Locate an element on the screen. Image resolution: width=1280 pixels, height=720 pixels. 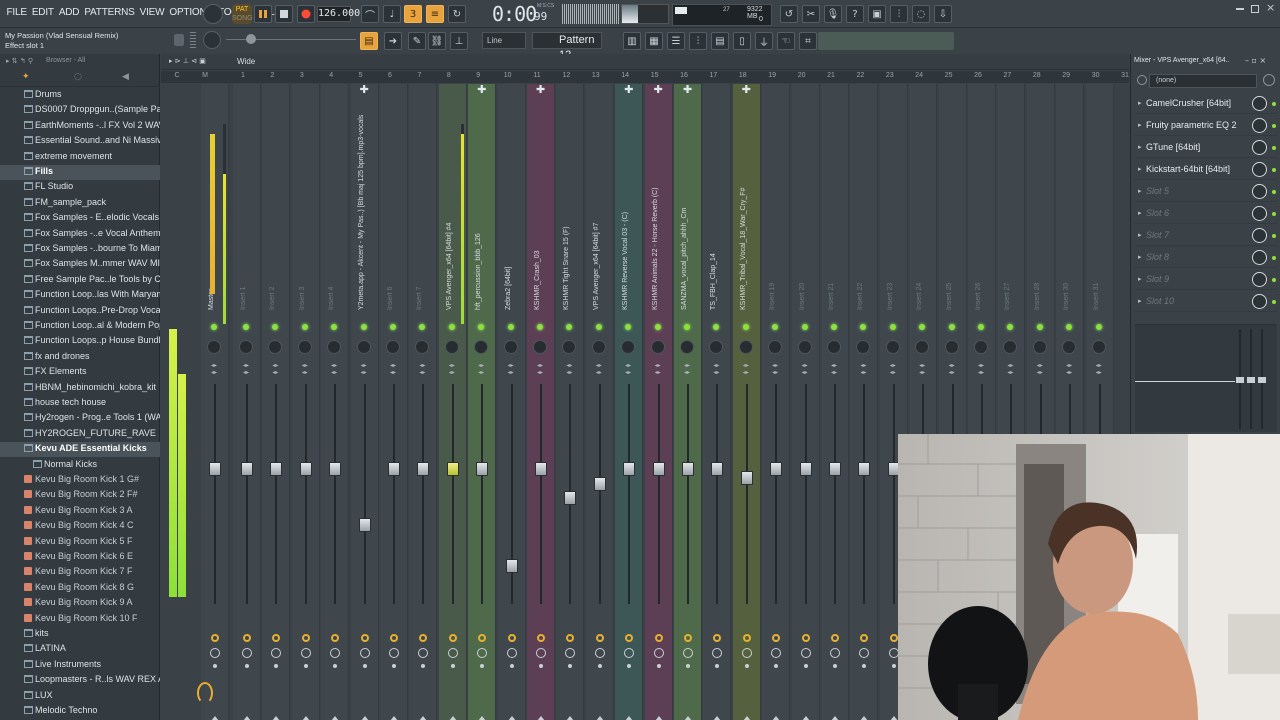
stamp-tool: ⊥ is located at coordinates (459, 41).